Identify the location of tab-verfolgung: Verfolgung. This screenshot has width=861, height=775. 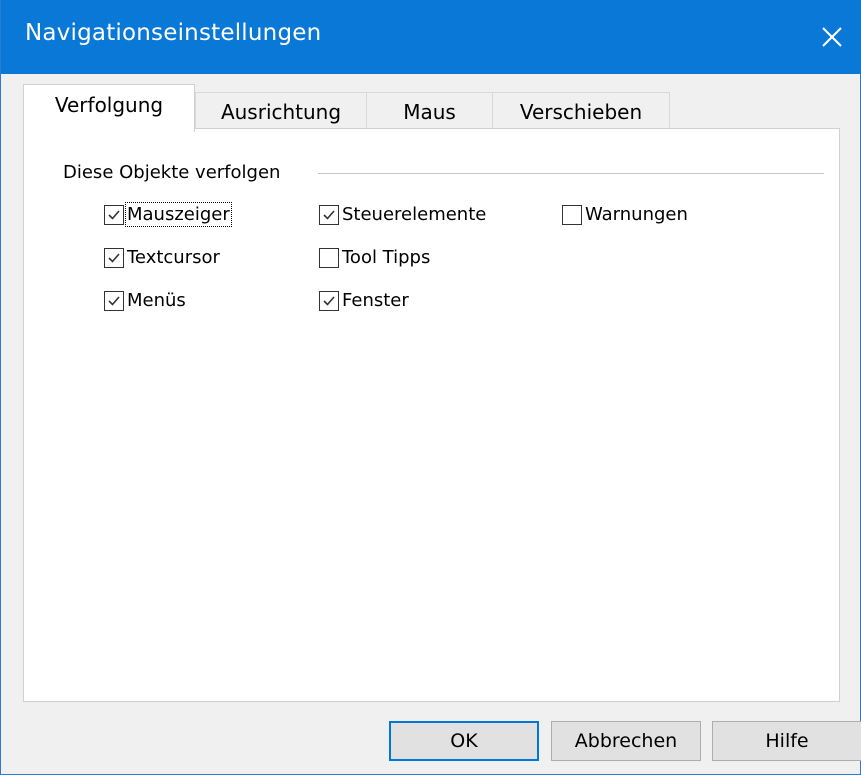
(109, 108).